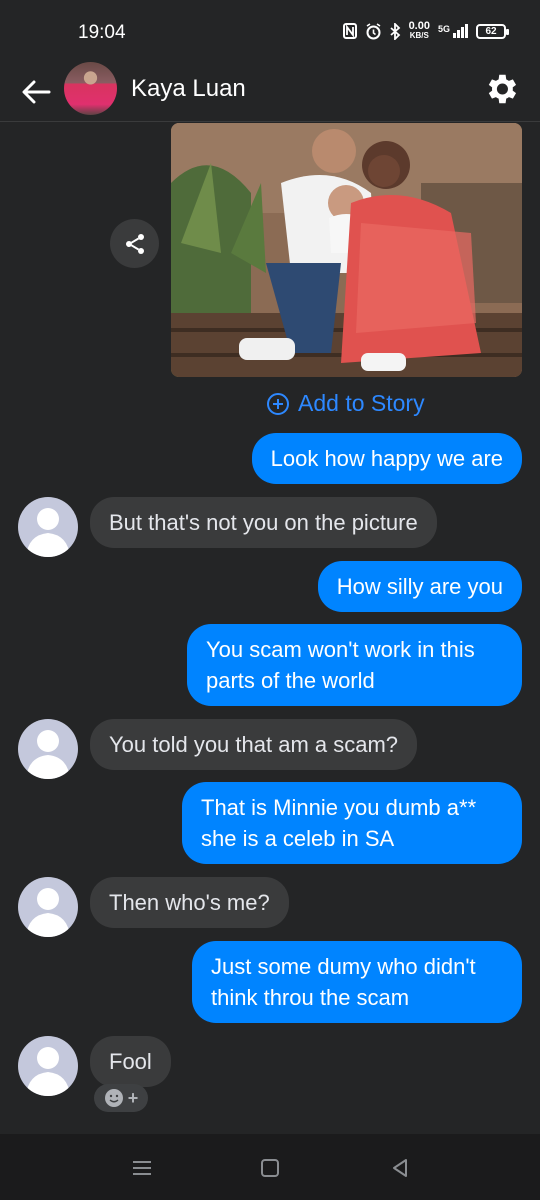  I want to click on plus-circle-icon, so click(278, 403).